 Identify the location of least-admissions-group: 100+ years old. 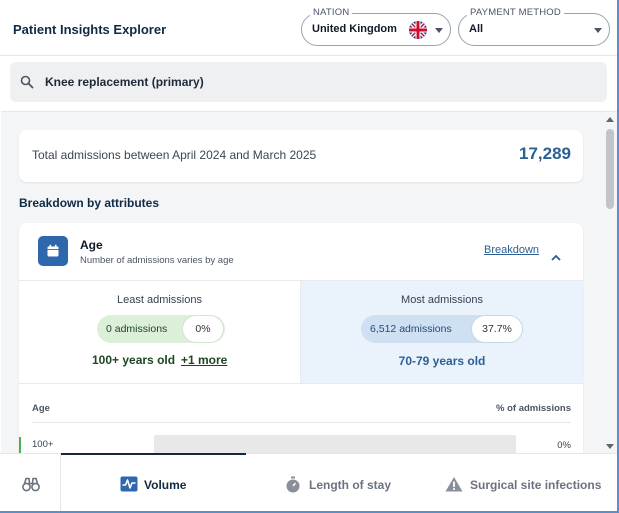
(134, 360).